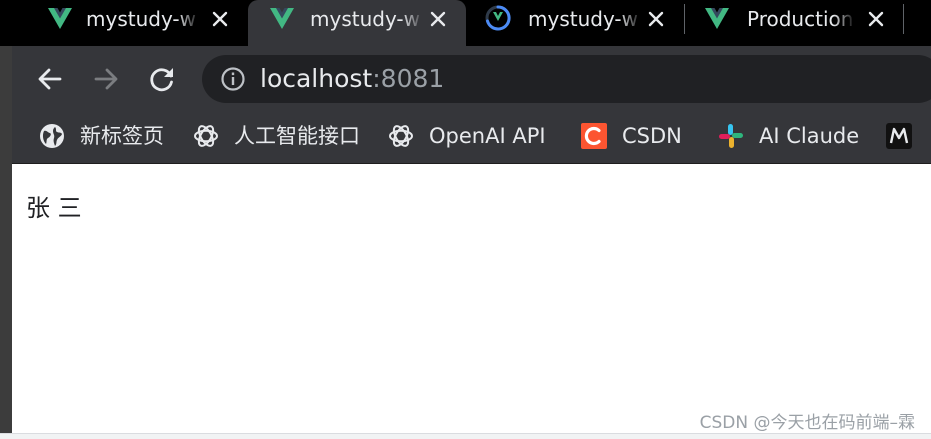 The width and height of the screenshot is (931, 439). What do you see at coordinates (233, 79) in the screenshot?
I see `info-icon` at bounding box center [233, 79].